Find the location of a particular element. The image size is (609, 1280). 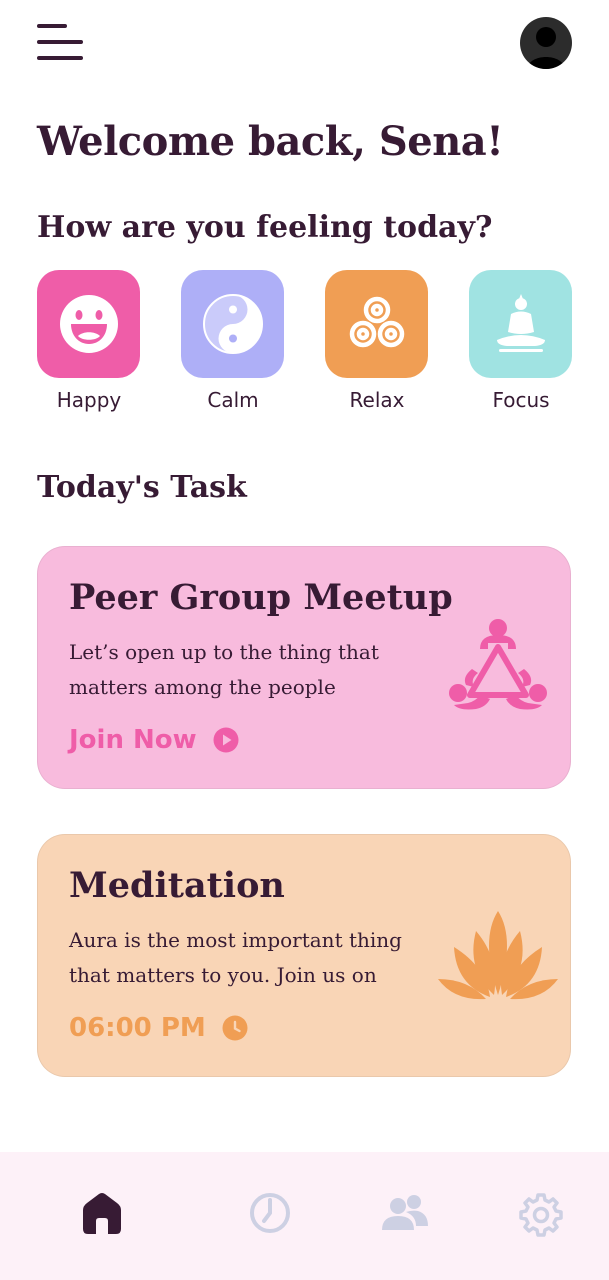

avatar-silhouette is located at coordinates (546, 48).